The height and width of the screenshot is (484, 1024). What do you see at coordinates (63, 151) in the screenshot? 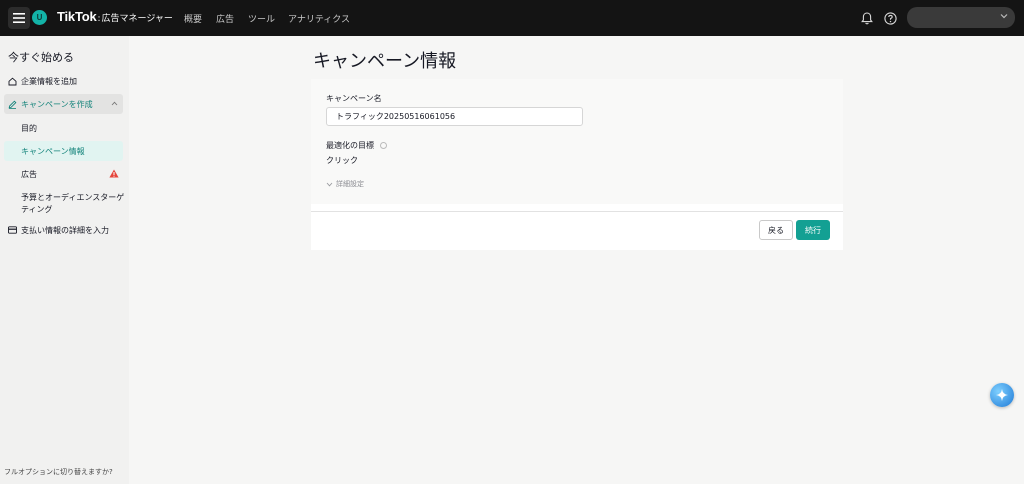
I see `sidebar-subitem-campaign-info: キャンペーン情報` at bounding box center [63, 151].